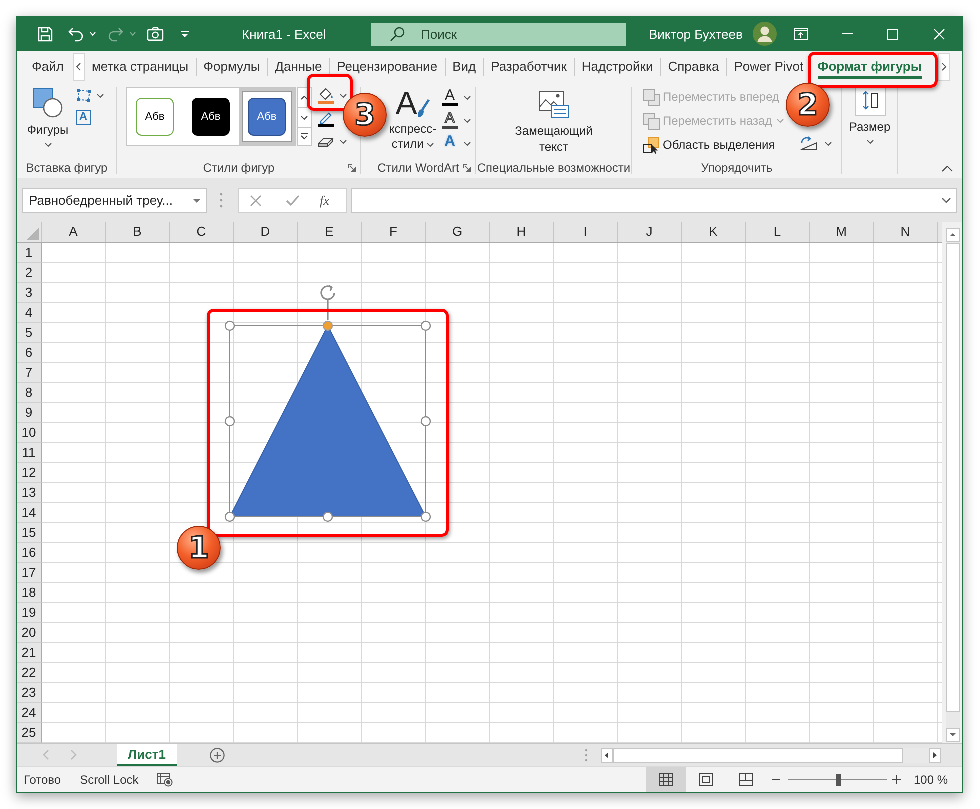  I want to click on status-text: Готово, so click(43, 779).